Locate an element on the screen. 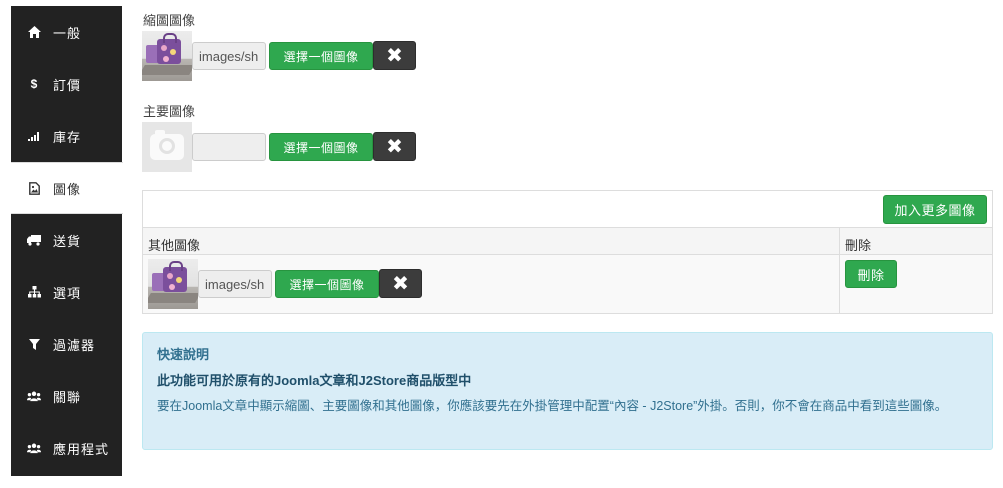 The image size is (1003, 488). sidebar-item-label: 應用程式 is located at coordinates (81, 449).